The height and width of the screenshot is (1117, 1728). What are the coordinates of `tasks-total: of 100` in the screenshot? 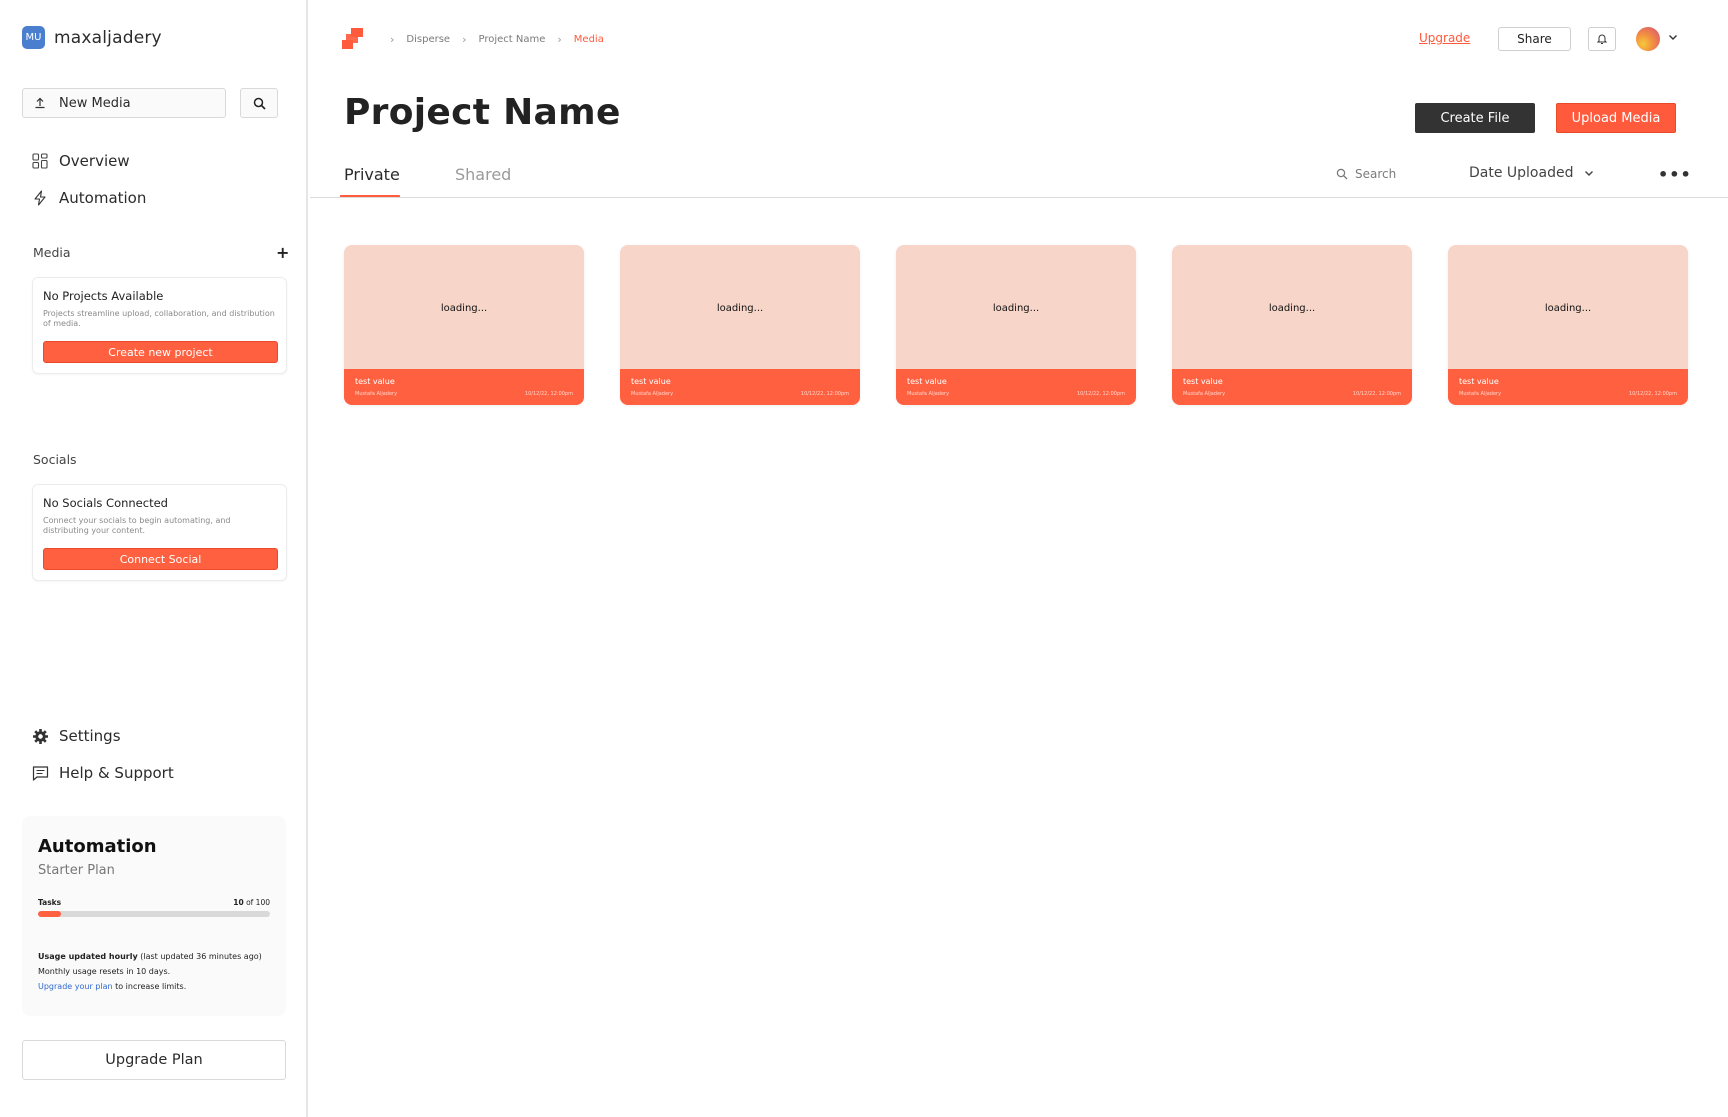 It's located at (258, 902).